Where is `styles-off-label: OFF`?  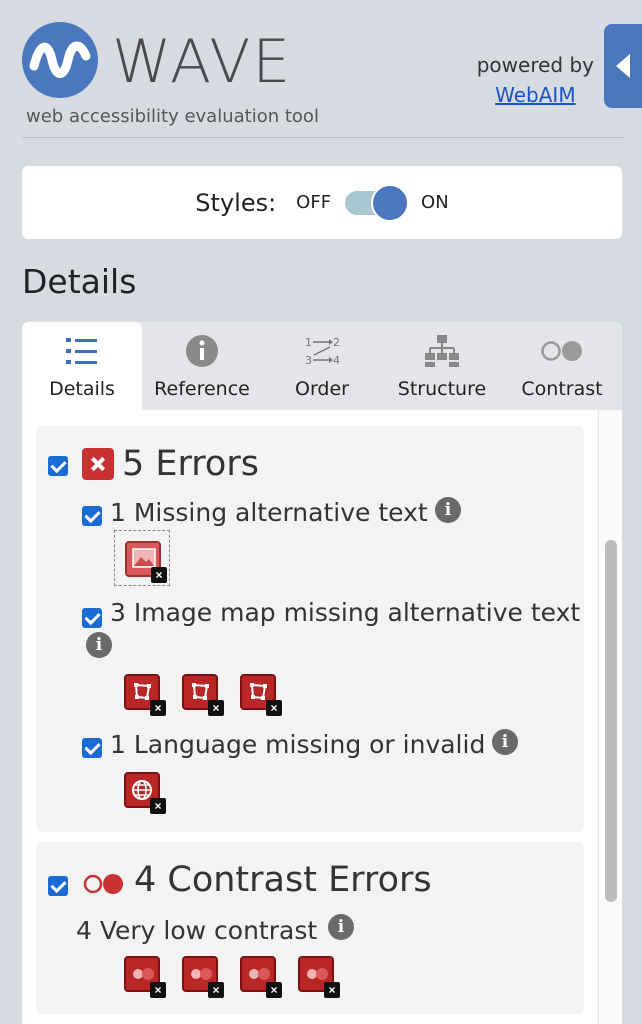
styles-off-label: OFF is located at coordinates (314, 202).